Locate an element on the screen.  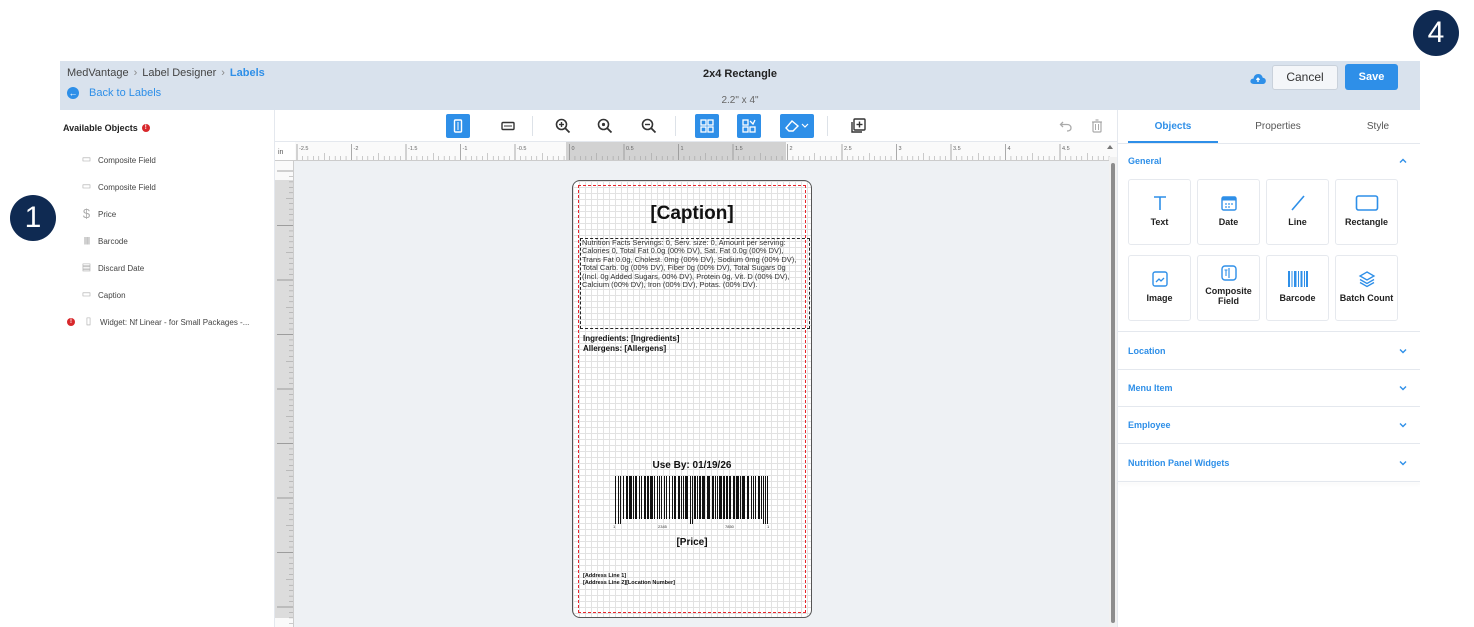
cloud-upload-icon is located at coordinates (1258, 78).